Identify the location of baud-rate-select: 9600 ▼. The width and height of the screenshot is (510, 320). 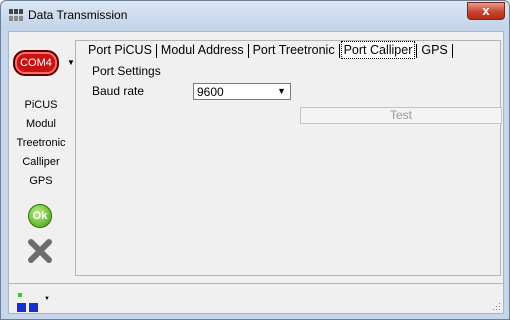
(242, 91).